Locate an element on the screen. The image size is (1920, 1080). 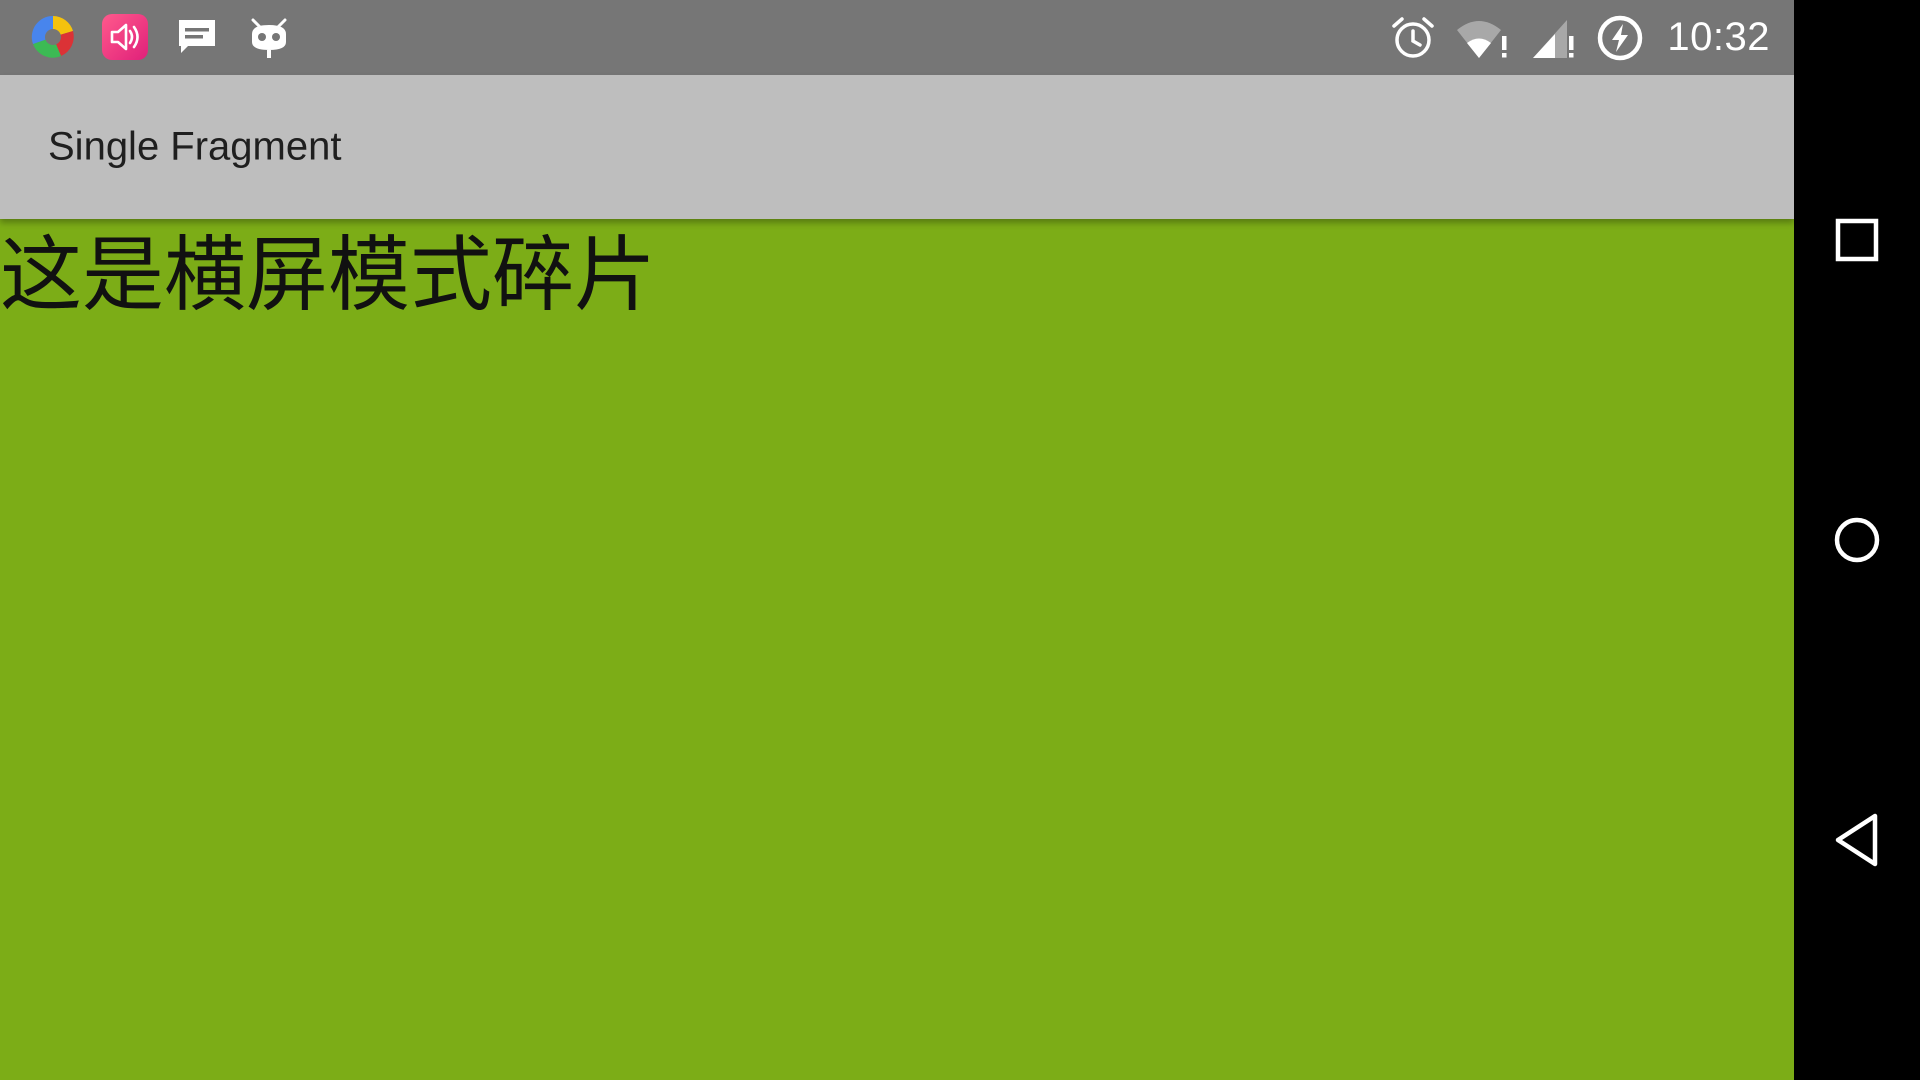
app-toolbar: Single Fragment is located at coordinates (897, 147).